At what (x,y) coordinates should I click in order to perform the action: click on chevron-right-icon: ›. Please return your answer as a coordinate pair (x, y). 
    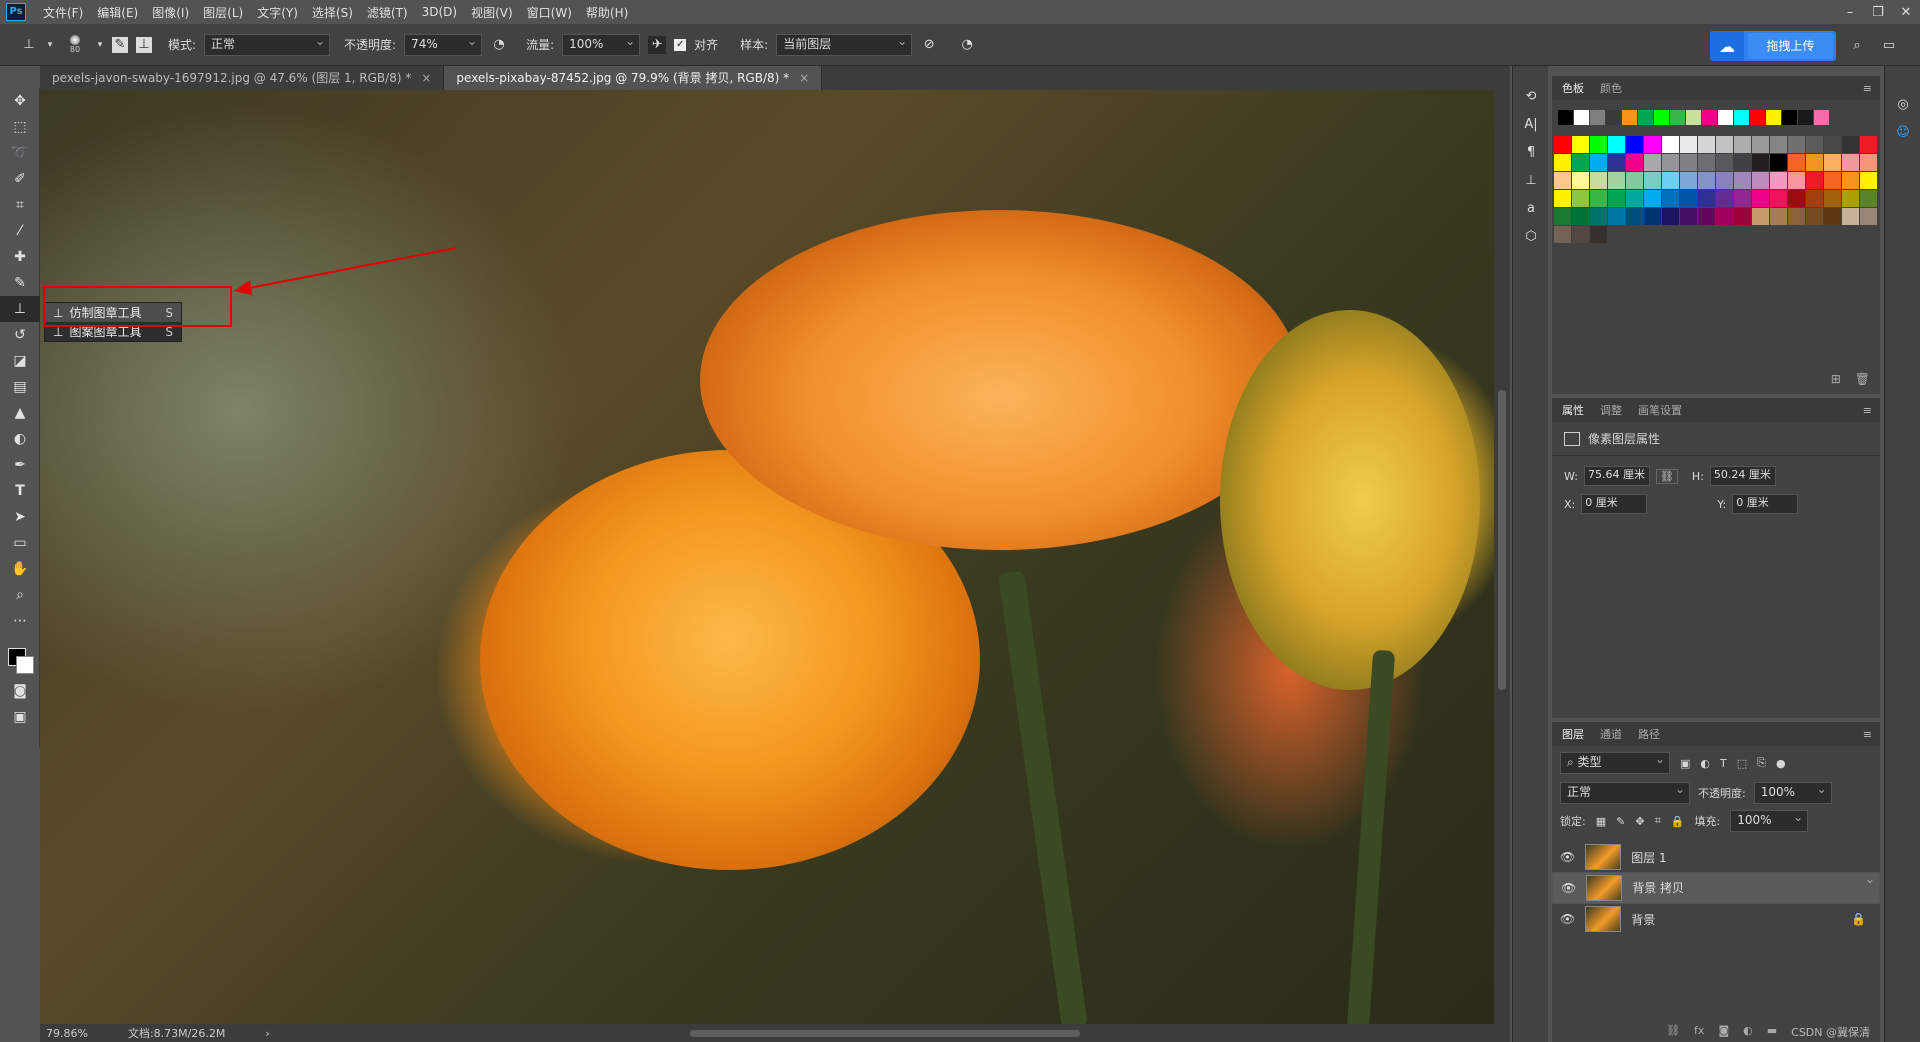
    Looking at the image, I should click on (267, 1033).